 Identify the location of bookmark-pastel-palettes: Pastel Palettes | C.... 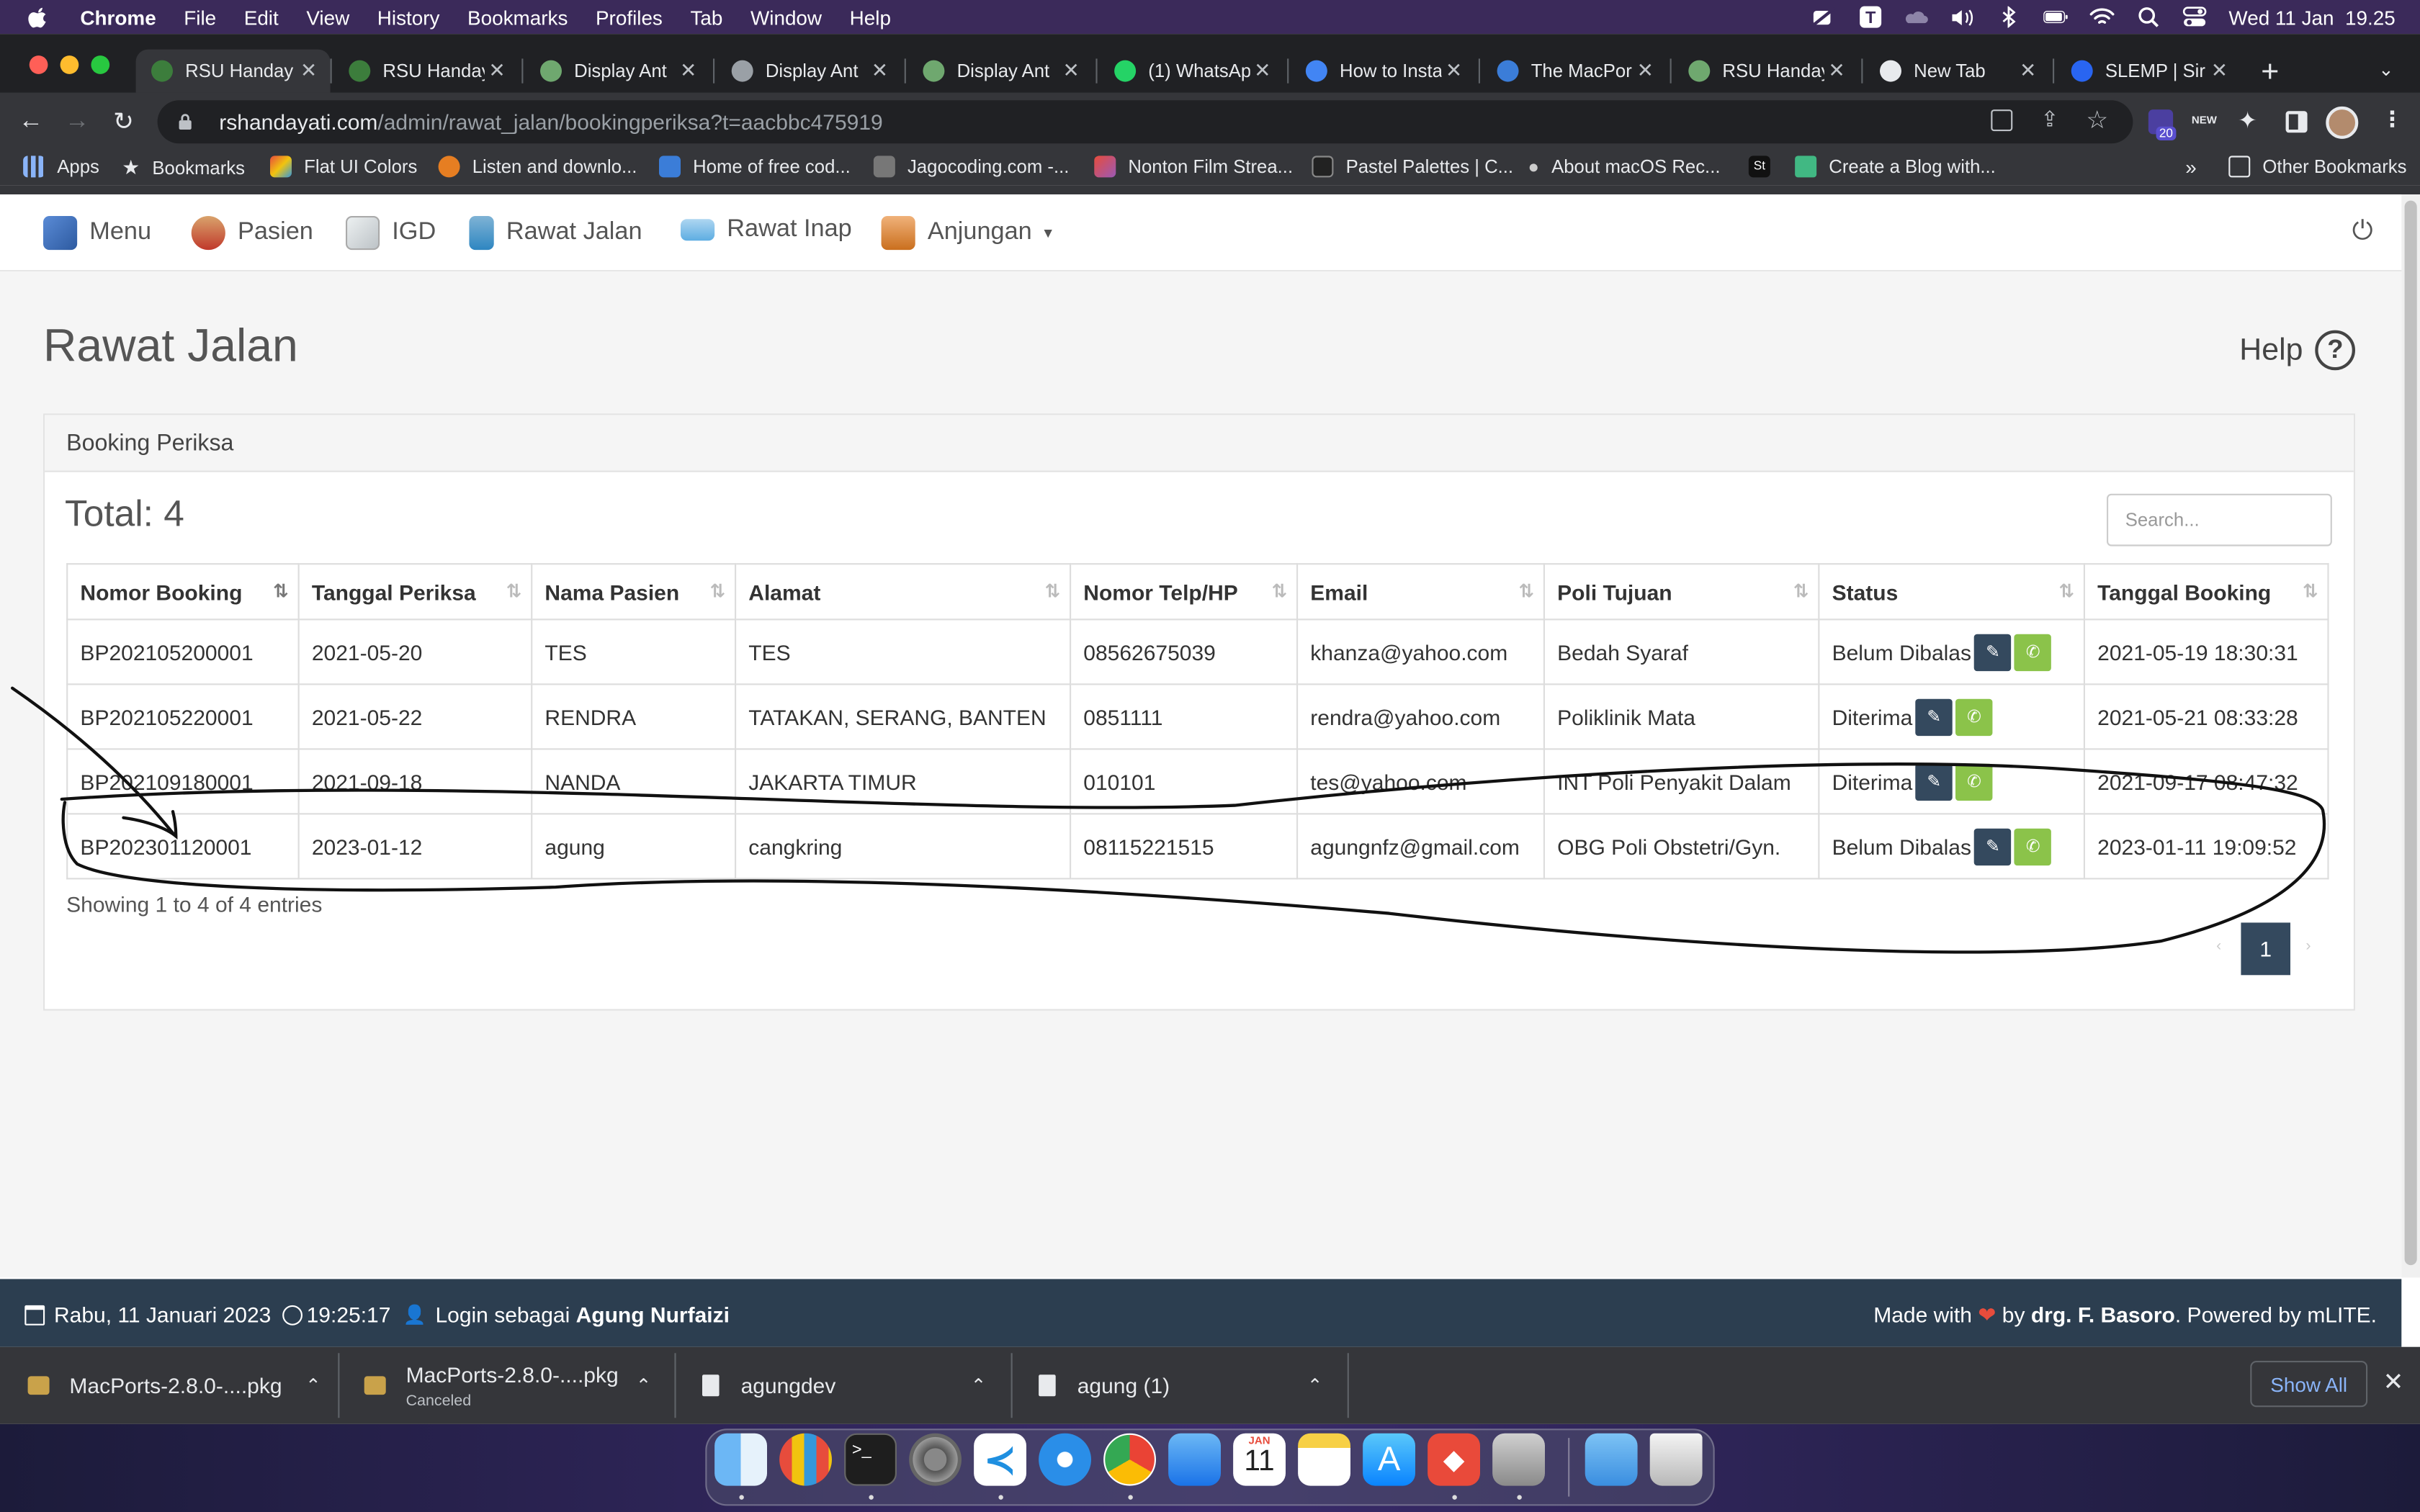
(1412, 167).